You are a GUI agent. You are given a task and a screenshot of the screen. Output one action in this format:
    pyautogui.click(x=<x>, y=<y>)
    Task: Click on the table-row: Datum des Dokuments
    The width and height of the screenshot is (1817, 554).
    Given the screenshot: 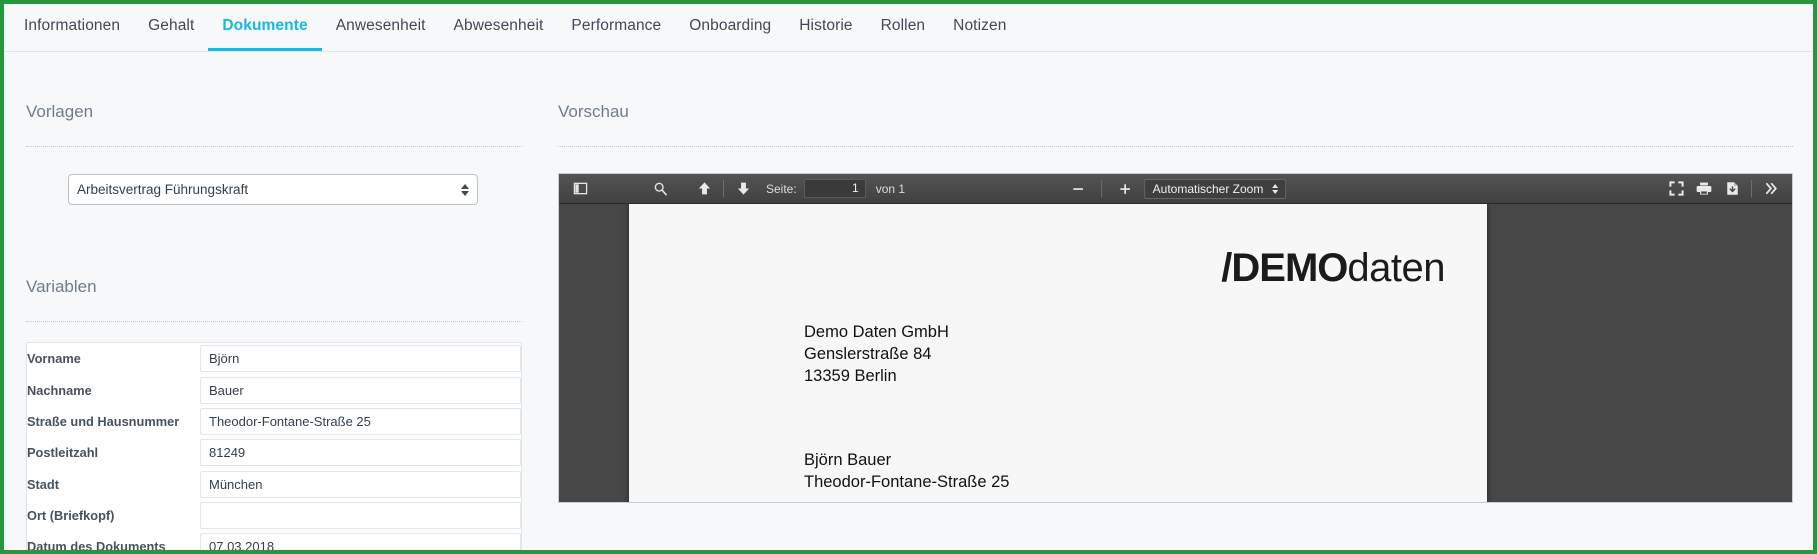 What is the action you would take?
    pyautogui.click(x=274, y=542)
    